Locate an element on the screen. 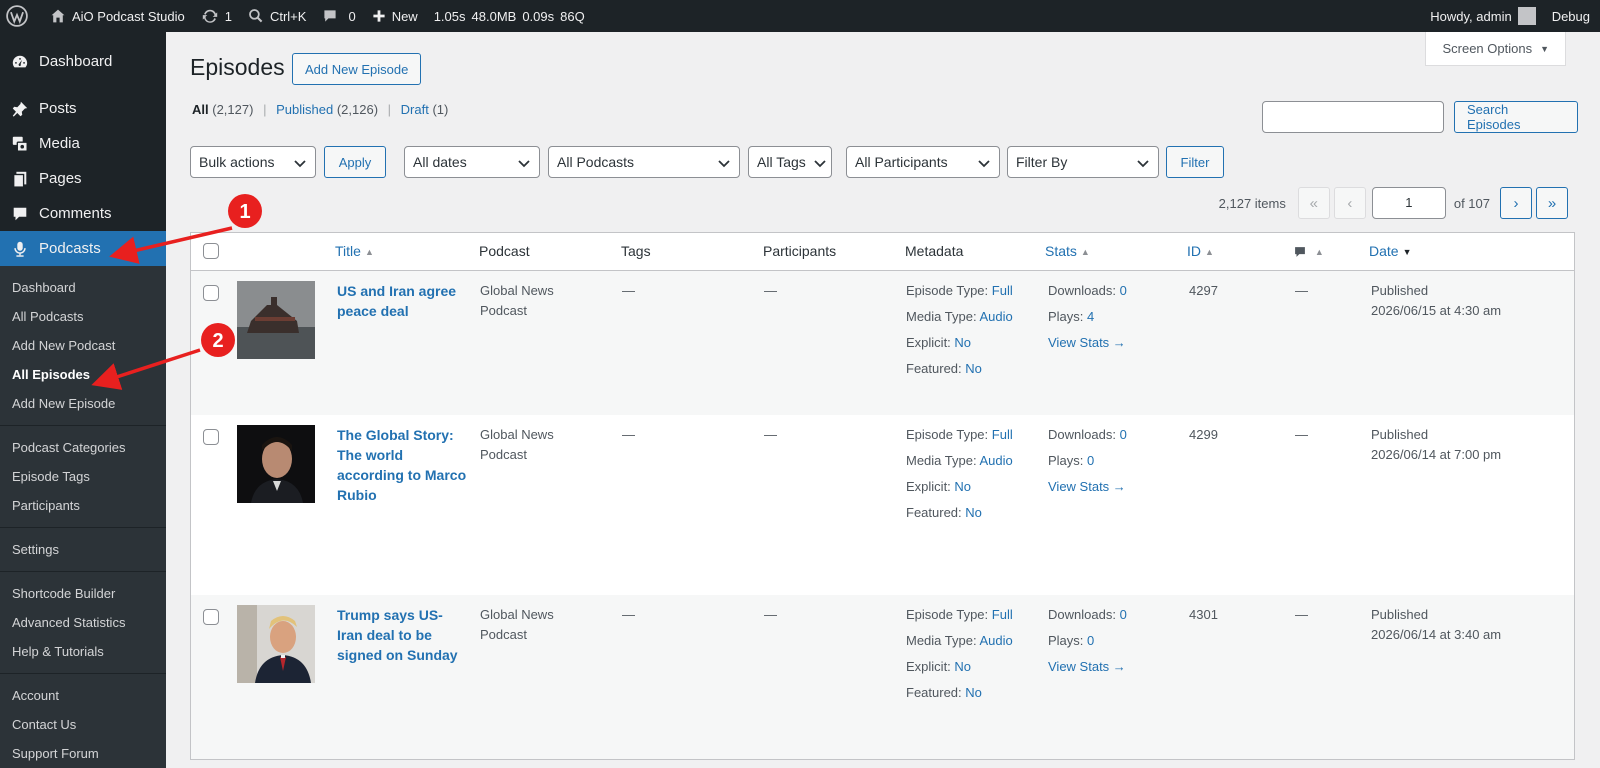 This screenshot has height=768, width=1600. apply-button: Apply is located at coordinates (355, 162).